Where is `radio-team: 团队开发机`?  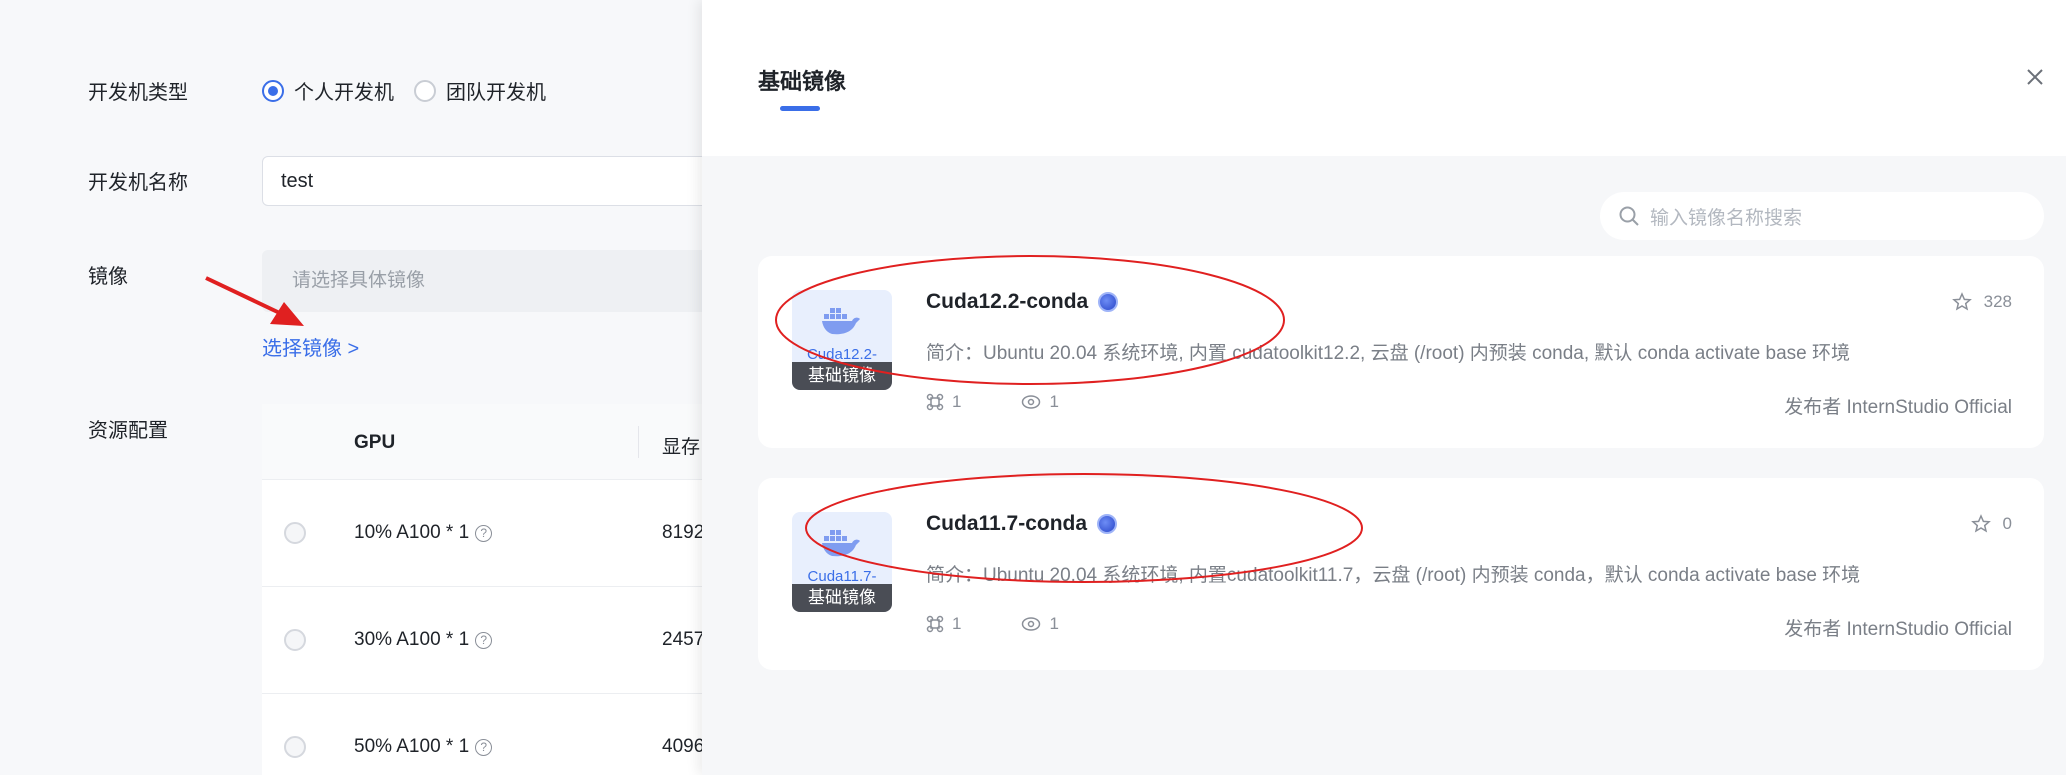
radio-team: 团队开发机 is located at coordinates (480, 90).